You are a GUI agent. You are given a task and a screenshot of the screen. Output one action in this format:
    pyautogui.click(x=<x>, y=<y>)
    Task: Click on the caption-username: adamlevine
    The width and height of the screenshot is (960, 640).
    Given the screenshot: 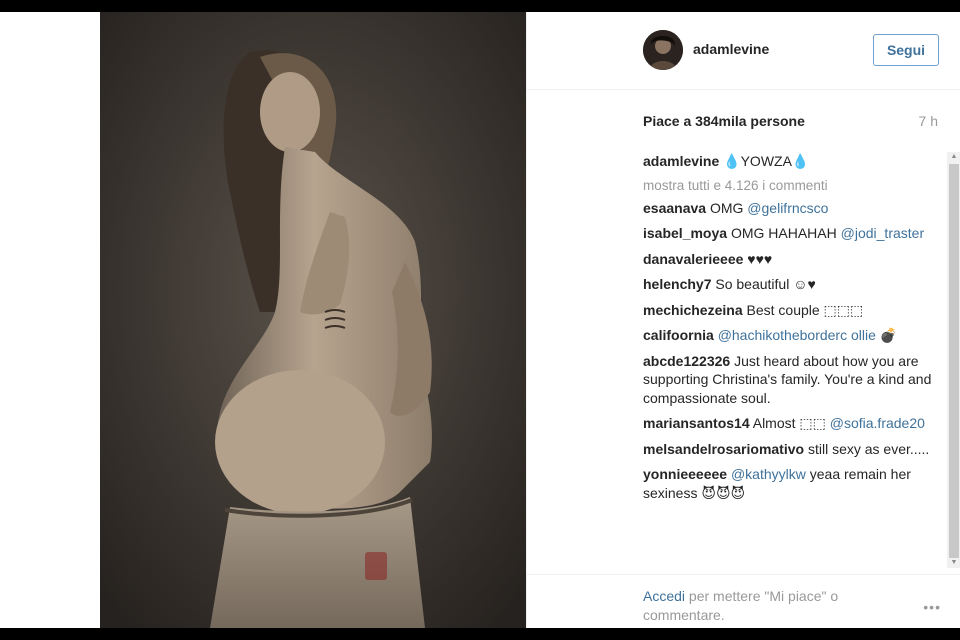 What is the action you would take?
    pyautogui.click(x=681, y=161)
    